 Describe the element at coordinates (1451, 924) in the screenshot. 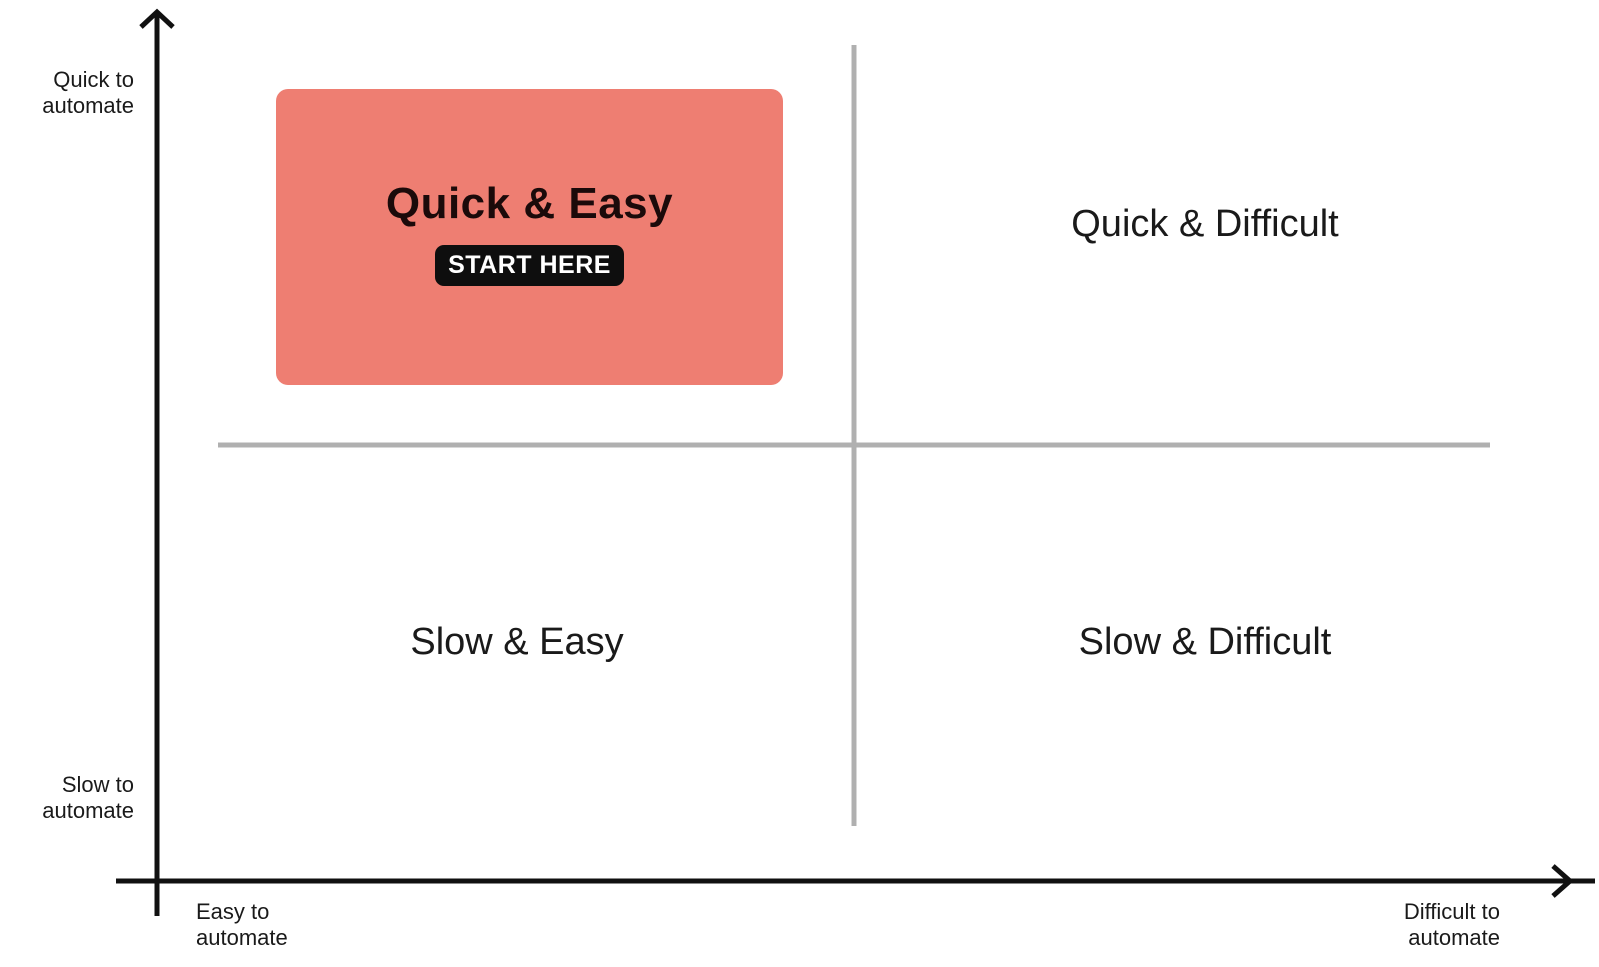

I see `x-axis-right-label: Difficult to automate` at that location.